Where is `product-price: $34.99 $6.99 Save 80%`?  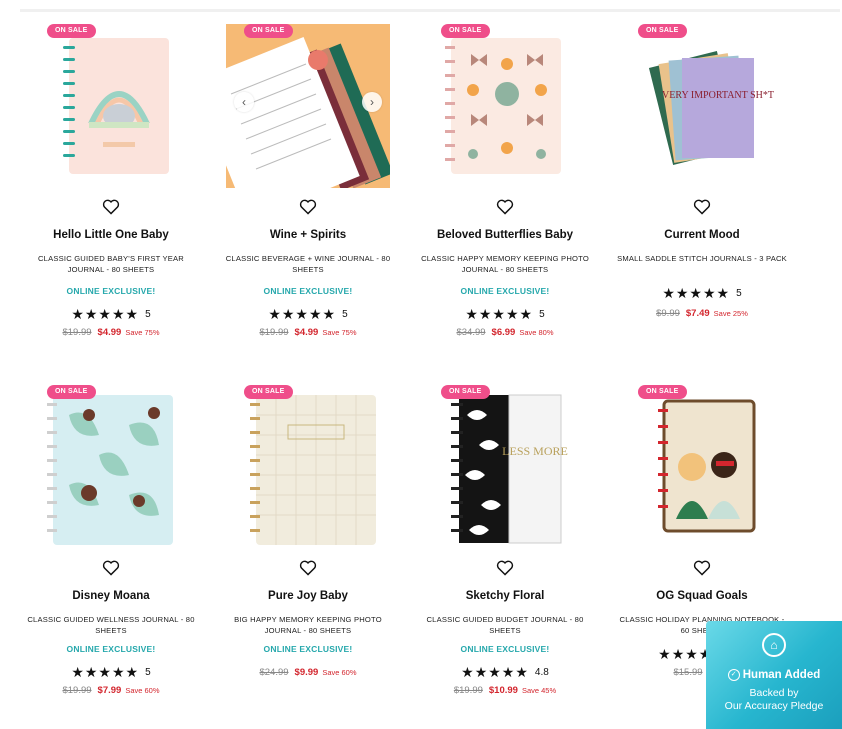 product-price: $34.99 $6.99 Save 80% is located at coordinates (505, 332).